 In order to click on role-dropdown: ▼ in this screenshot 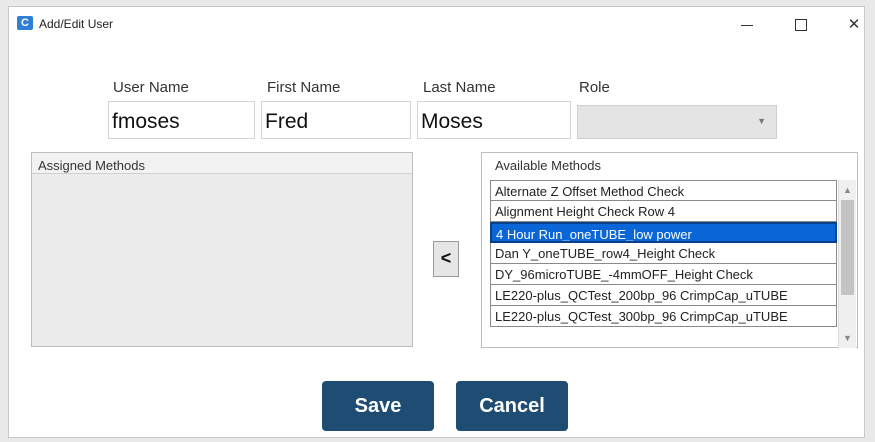, I will do `click(677, 122)`.